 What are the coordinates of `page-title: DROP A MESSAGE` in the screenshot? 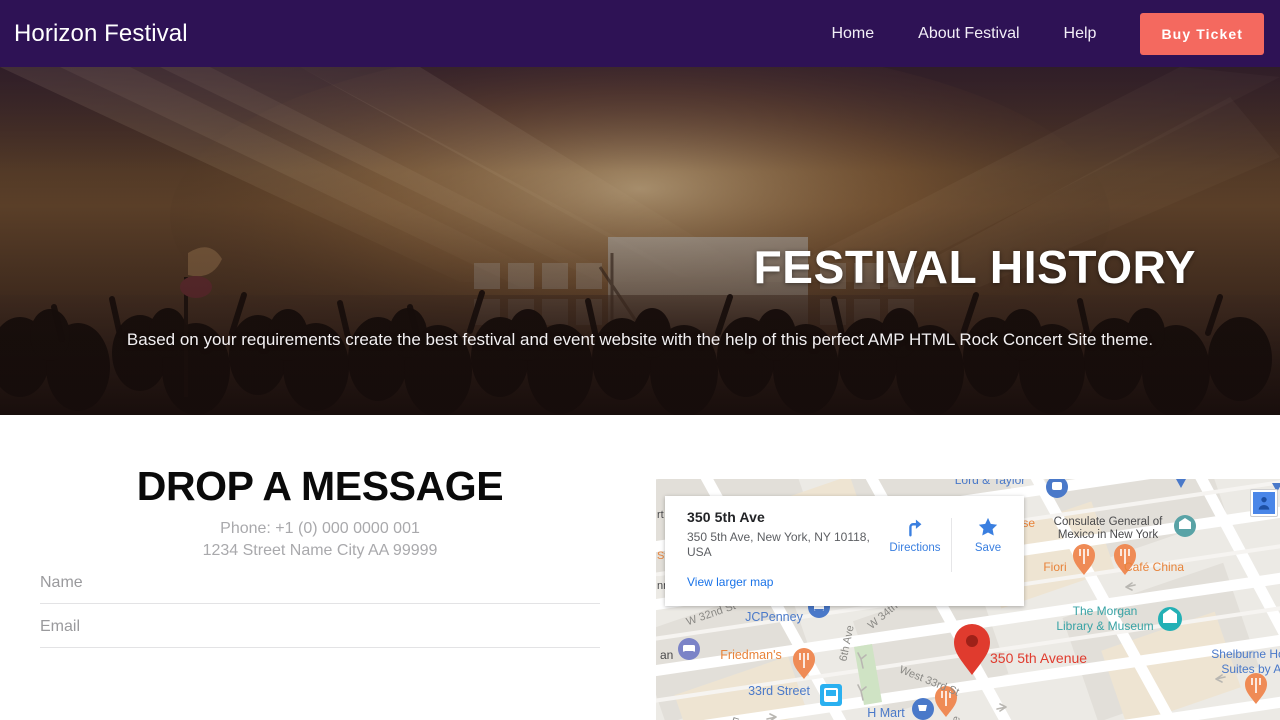 It's located at (320, 486).